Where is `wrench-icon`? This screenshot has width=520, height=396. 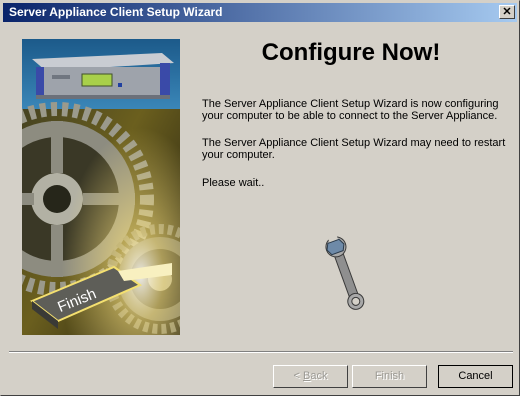
wrench-icon is located at coordinates (345, 272).